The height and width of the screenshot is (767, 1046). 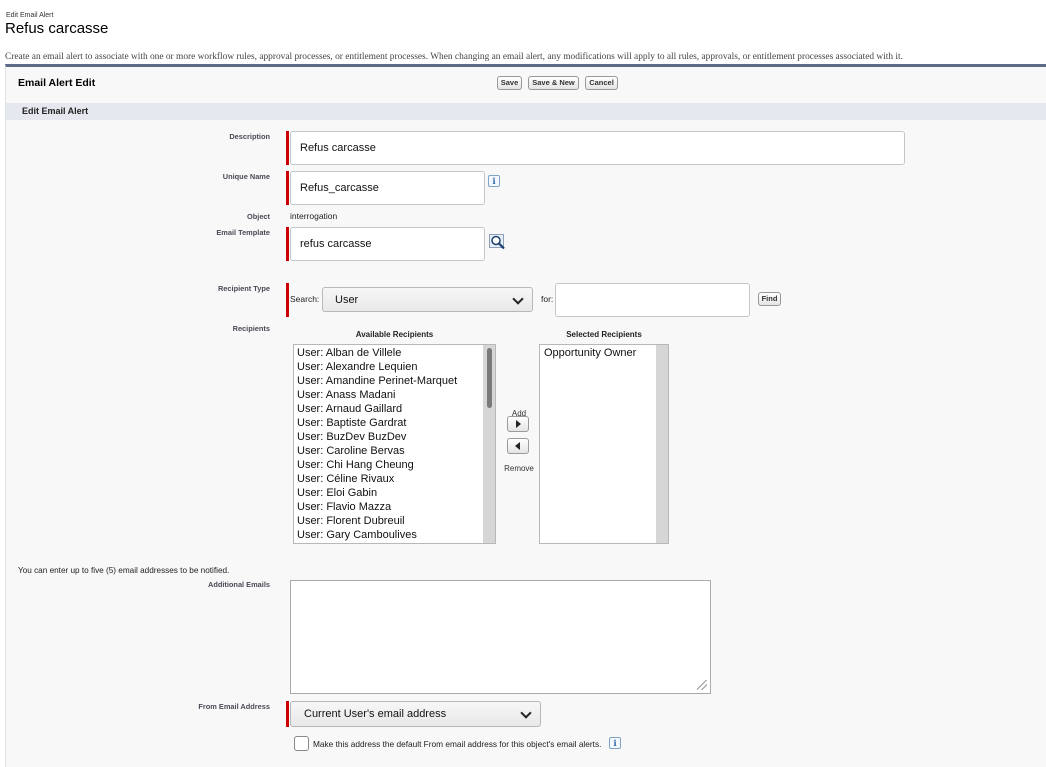 What do you see at coordinates (394, 334) in the screenshot?
I see `available-recipients-title: Available Recipients` at bounding box center [394, 334].